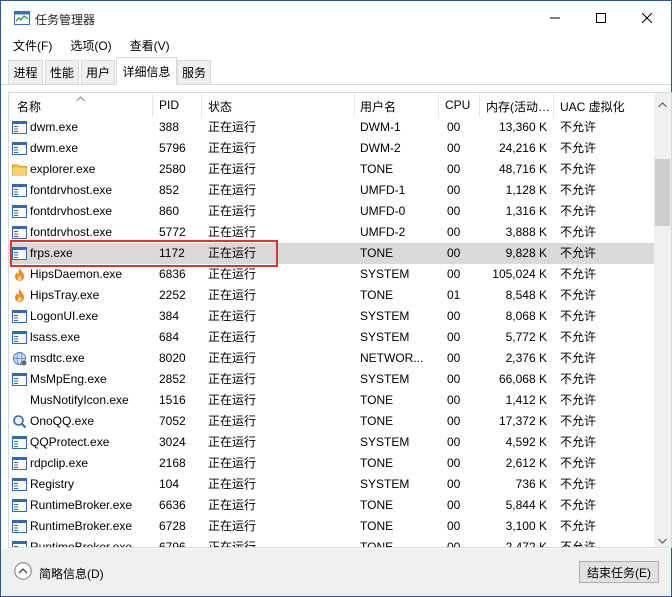  Describe the element at coordinates (662, 104) in the screenshot. I see `scroll-up-arrow-icon` at that location.